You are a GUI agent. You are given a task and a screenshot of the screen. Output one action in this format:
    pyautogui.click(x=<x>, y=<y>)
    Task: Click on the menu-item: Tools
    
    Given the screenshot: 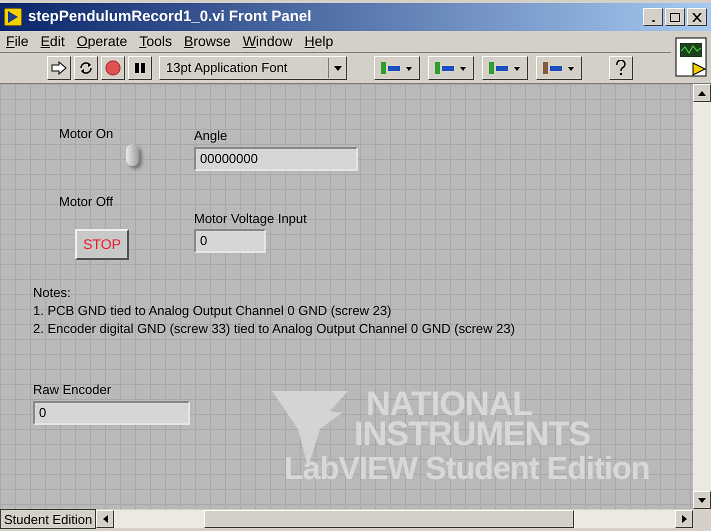 What is the action you would take?
    pyautogui.click(x=155, y=41)
    